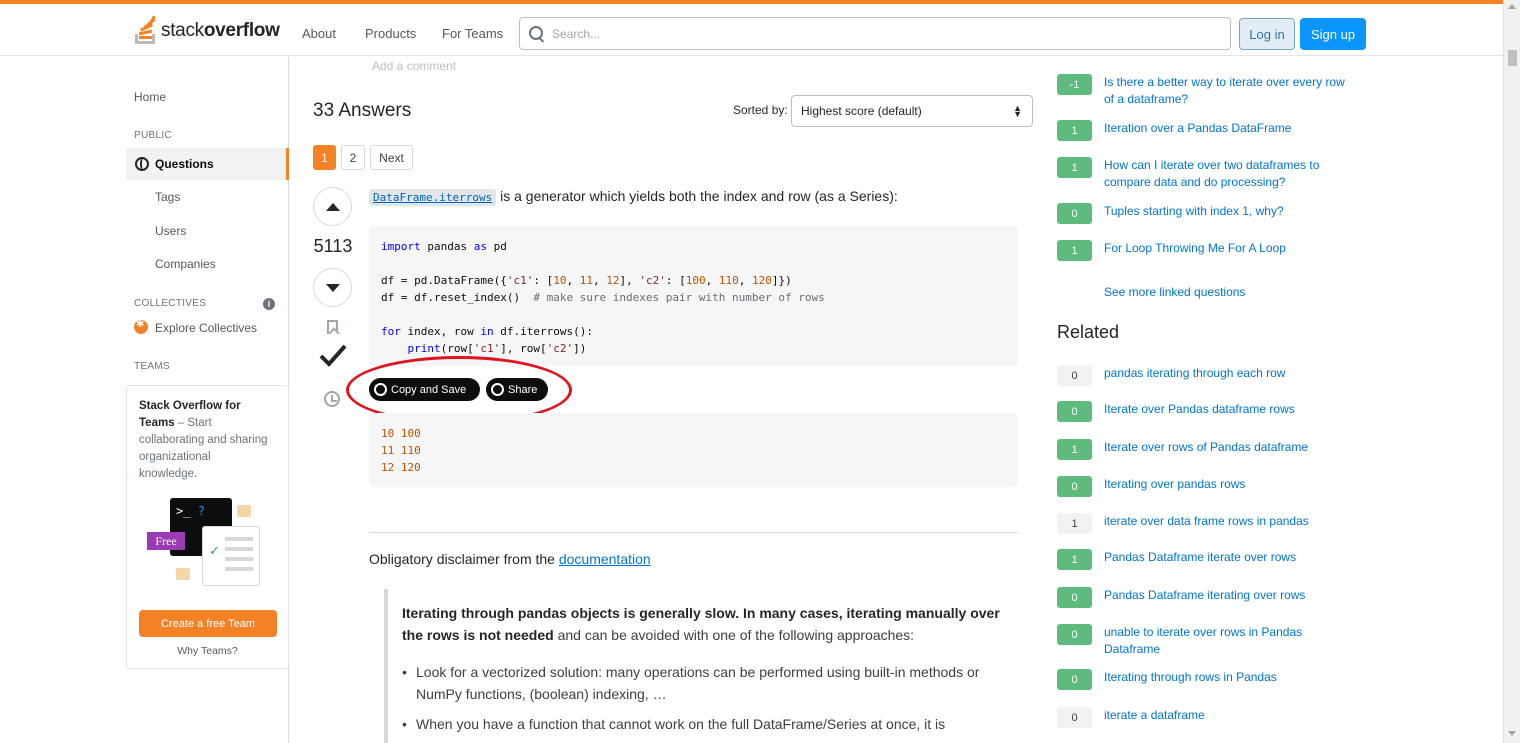 This screenshot has height=743, width=1520. What do you see at coordinates (166, 541) in the screenshot?
I see `free-badge: Free` at bounding box center [166, 541].